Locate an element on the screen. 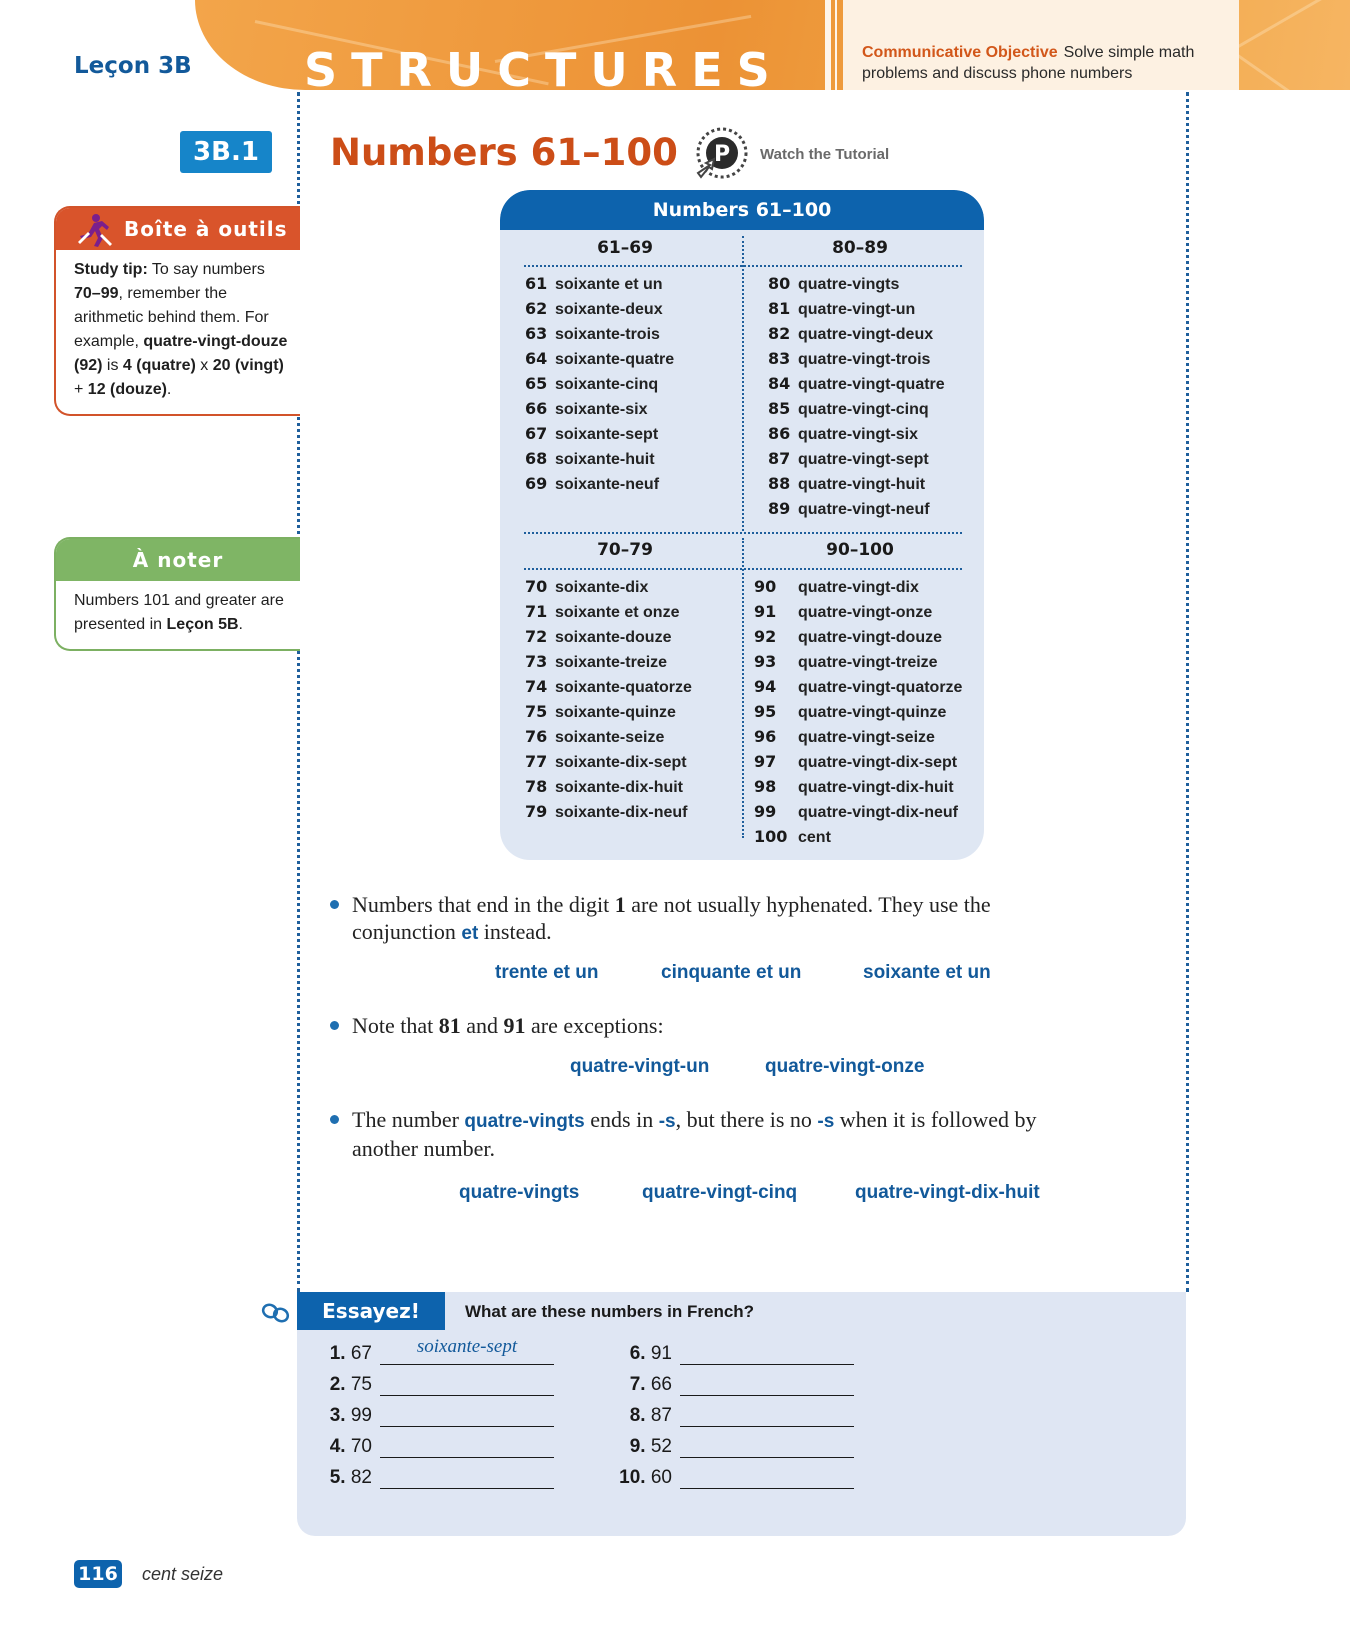  objective-label: Communicative Objective is located at coordinates (960, 52).